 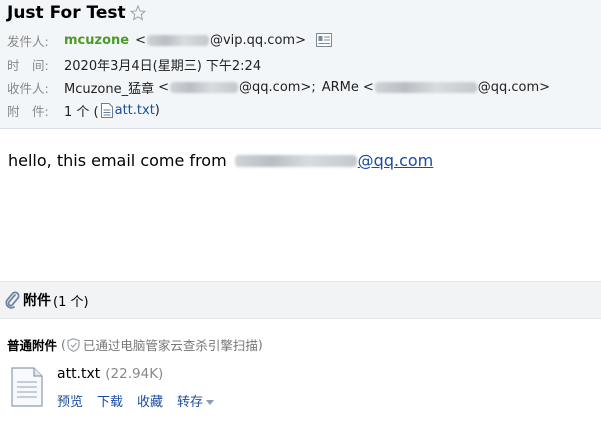 I want to click on download-button: 下载, so click(x=110, y=400).